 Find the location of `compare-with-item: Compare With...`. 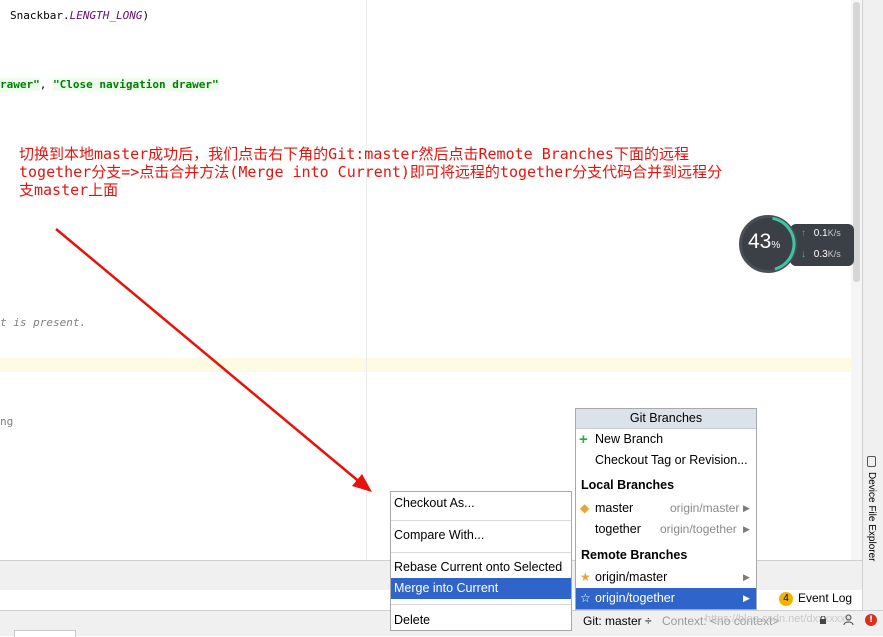

compare-with-item: Compare With... is located at coordinates (481, 535).